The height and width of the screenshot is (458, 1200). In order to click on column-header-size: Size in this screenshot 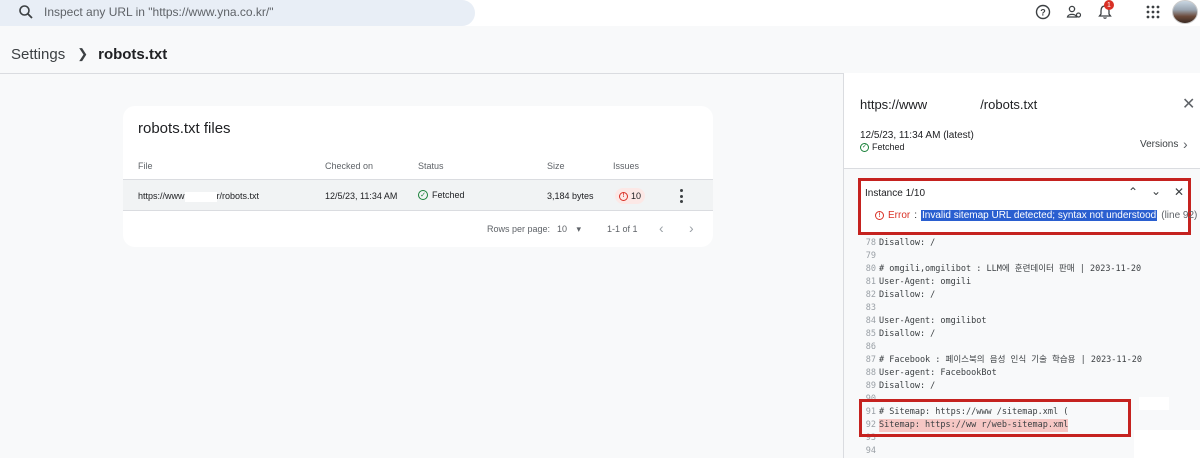, I will do `click(556, 166)`.